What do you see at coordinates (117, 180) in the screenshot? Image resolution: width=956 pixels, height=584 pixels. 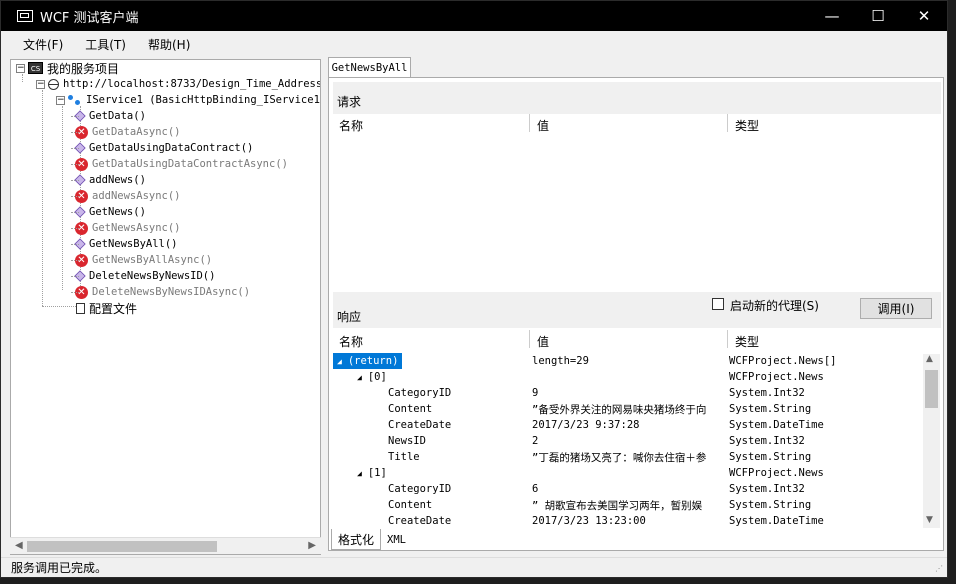 I see `tree-operation-label: addNews()` at bounding box center [117, 180].